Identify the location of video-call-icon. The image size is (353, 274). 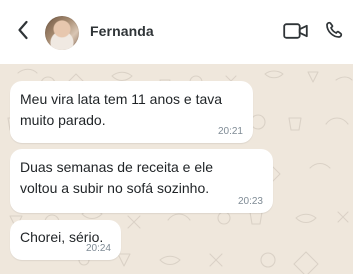
(296, 33).